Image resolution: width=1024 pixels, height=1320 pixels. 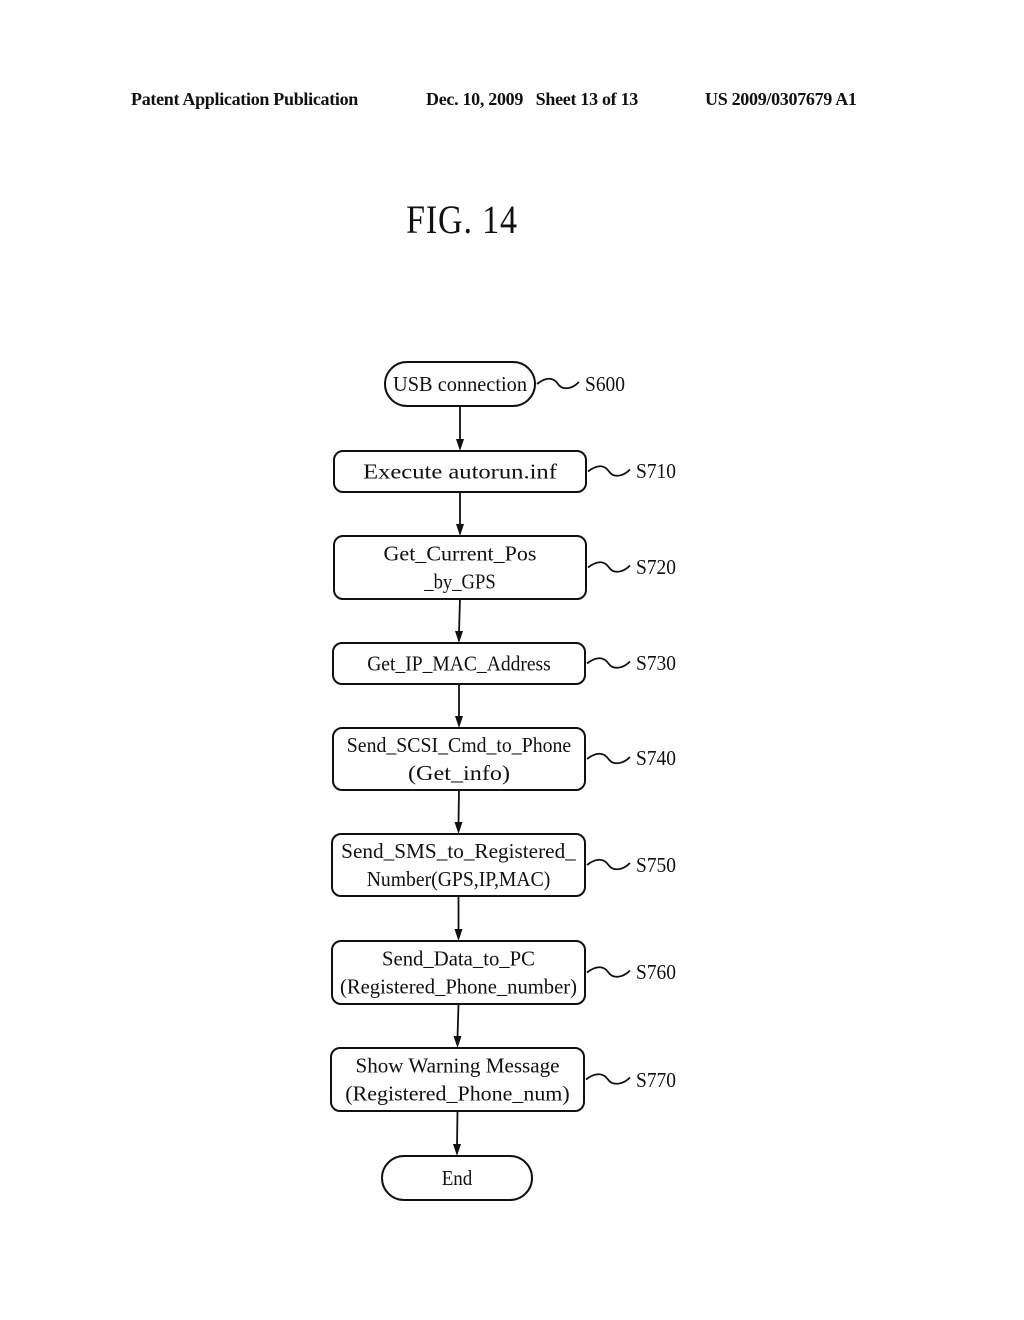 I want to click on node-label: Get_IP_MAC_Address, so click(x=459, y=664).